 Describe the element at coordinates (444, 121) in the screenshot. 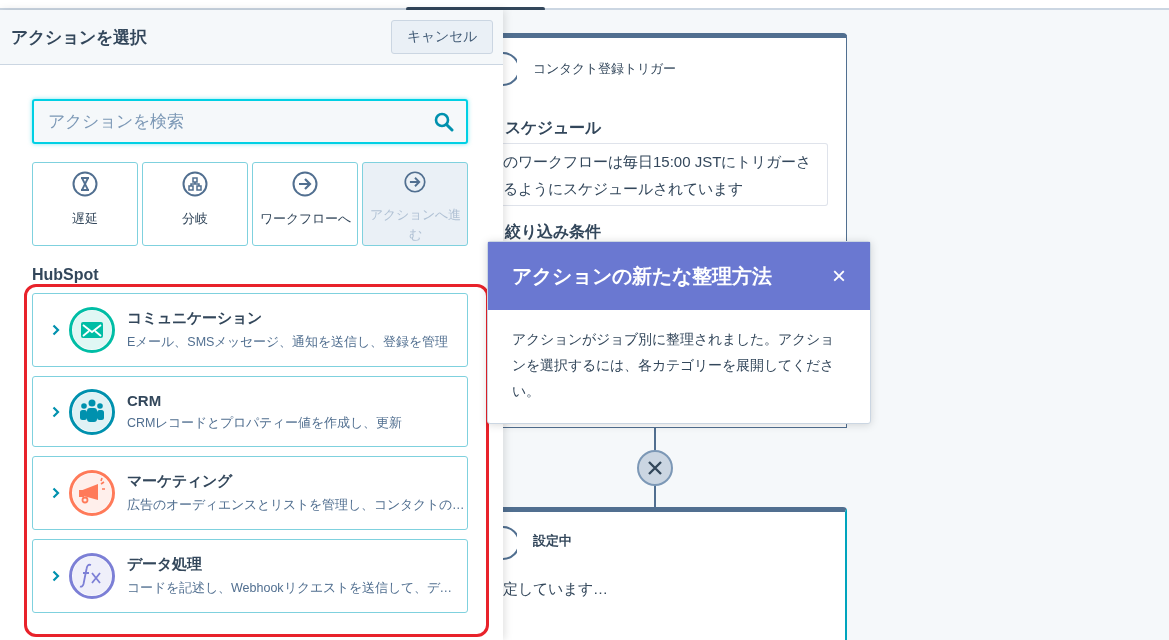

I see `search-icon` at that location.